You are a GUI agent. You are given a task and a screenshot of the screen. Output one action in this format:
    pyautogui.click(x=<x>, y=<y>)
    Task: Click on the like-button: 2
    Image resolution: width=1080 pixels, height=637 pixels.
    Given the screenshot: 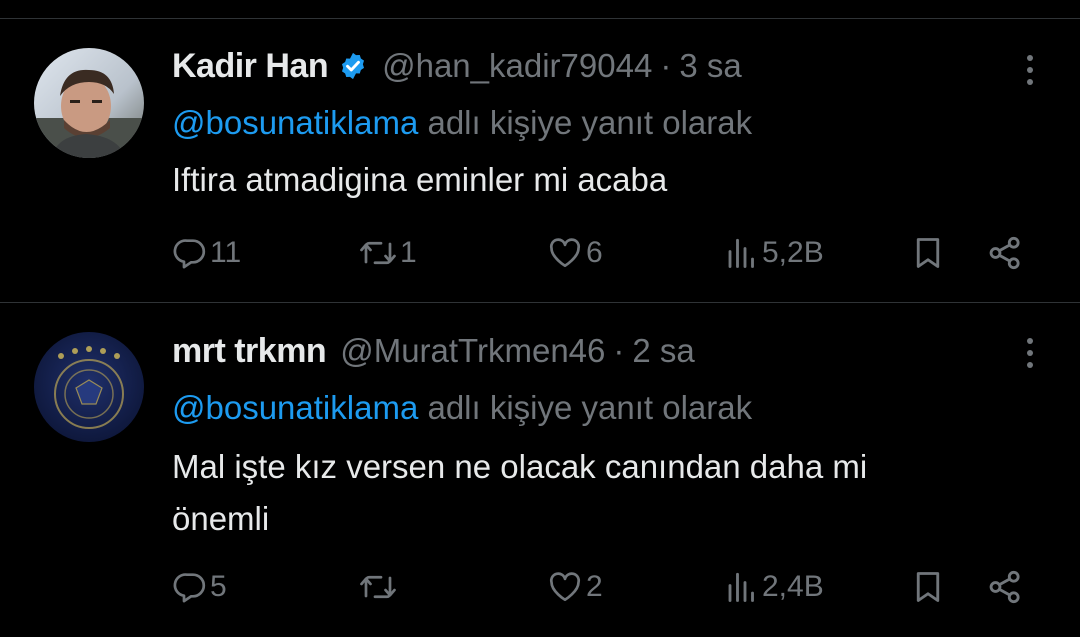 What is the action you would take?
    pyautogui.click(x=574, y=587)
    